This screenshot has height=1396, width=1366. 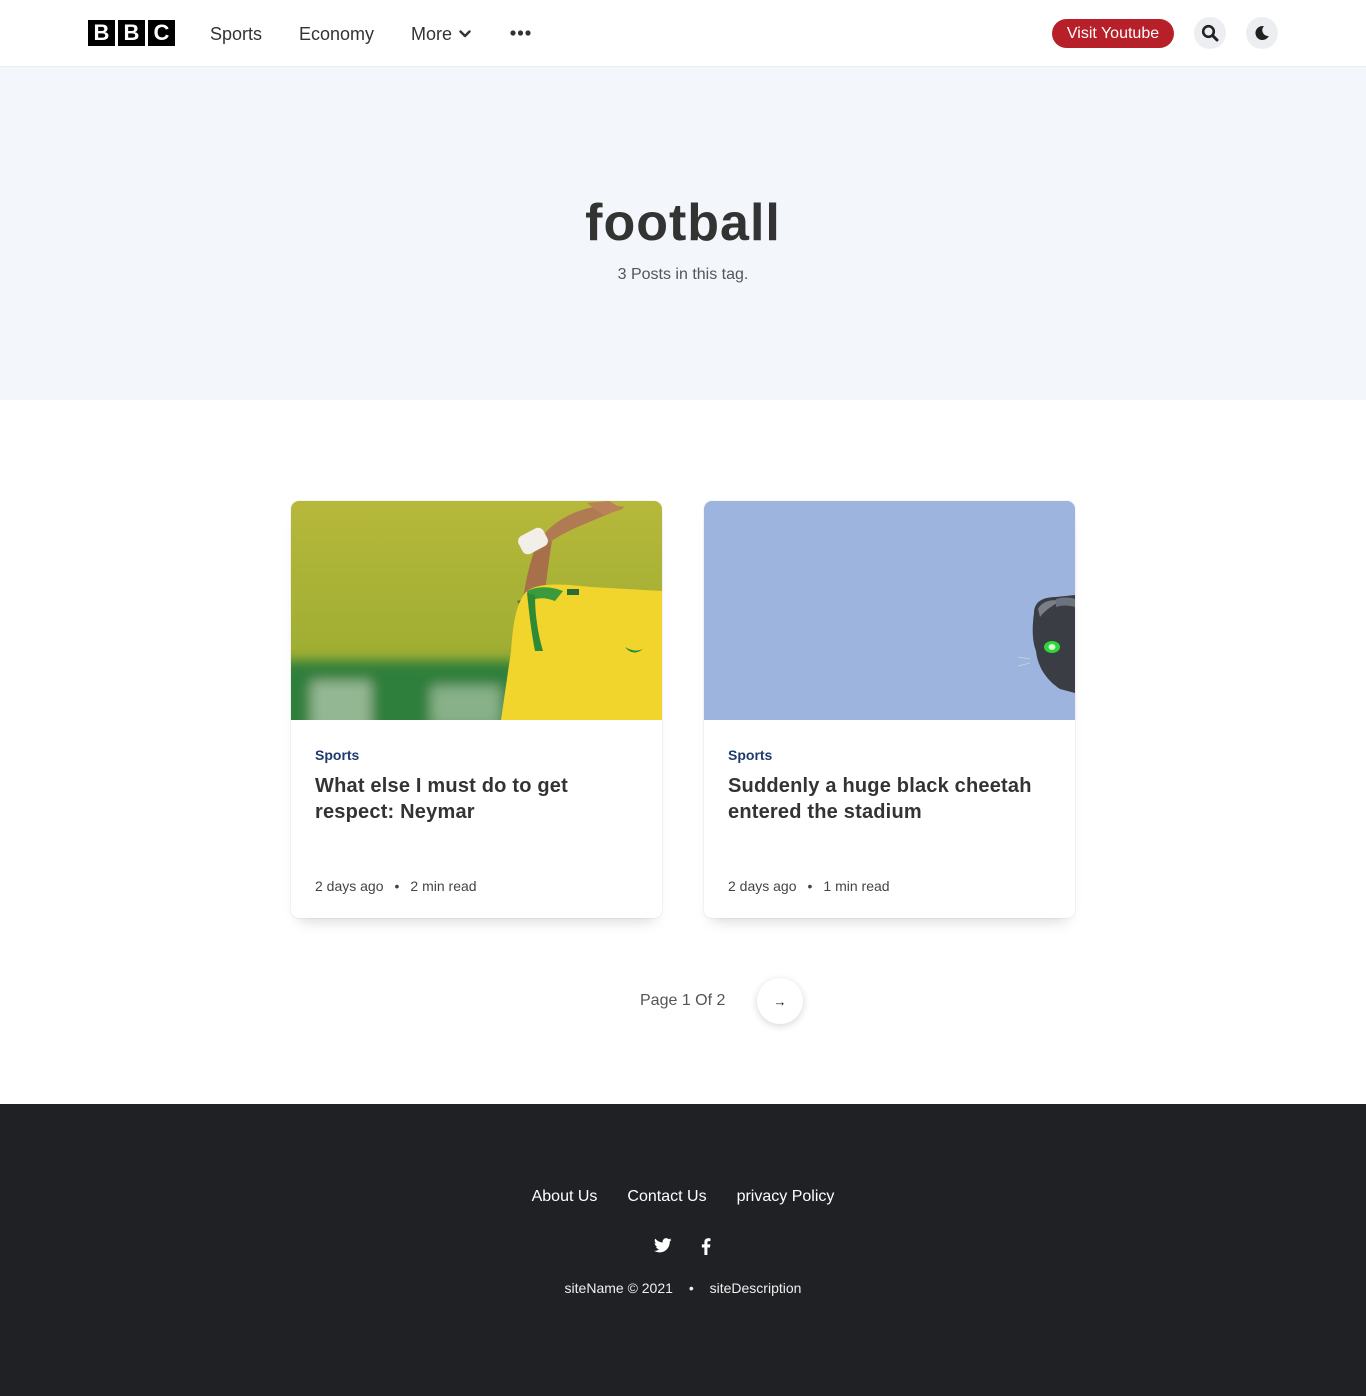 I want to click on arrow-right-icon: →, so click(x=780, y=1001).